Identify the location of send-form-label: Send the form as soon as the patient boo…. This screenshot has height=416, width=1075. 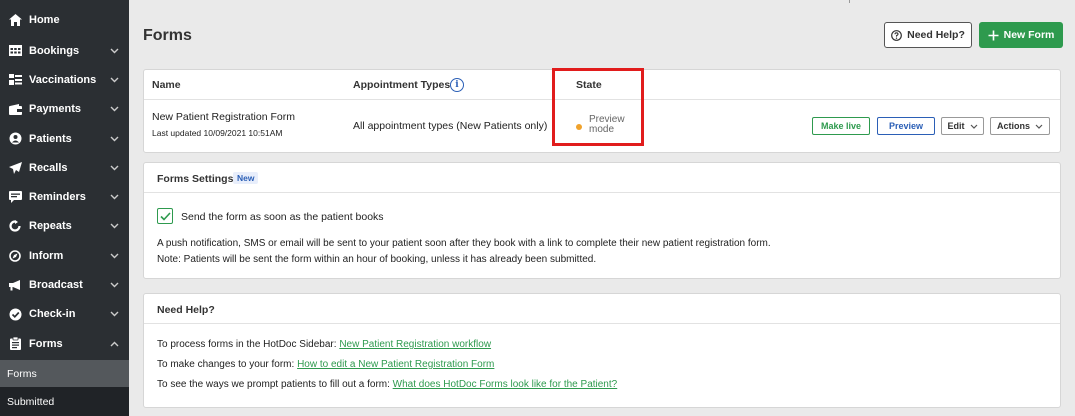
(282, 217).